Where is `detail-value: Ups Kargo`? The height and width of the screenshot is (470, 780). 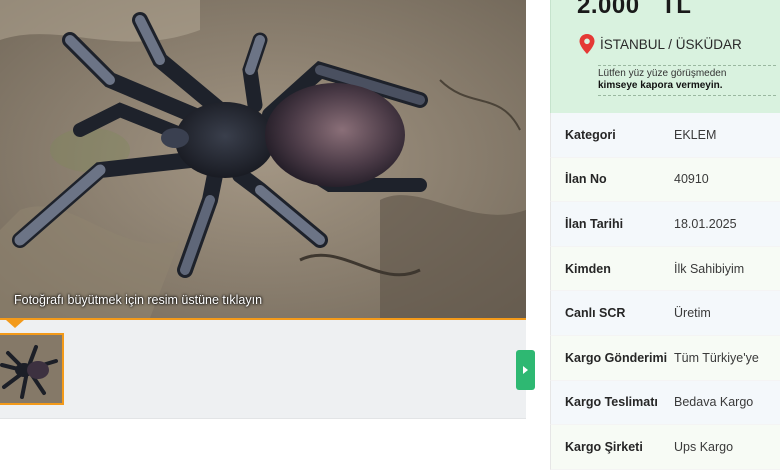 detail-value: Ups Kargo is located at coordinates (704, 446).